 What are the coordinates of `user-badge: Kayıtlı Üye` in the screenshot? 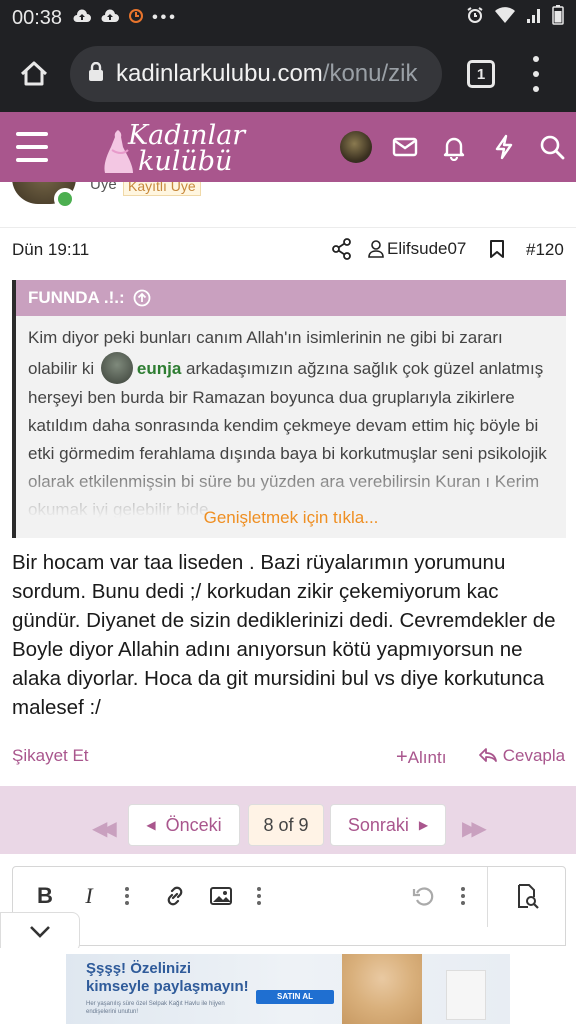 It's located at (162, 189).